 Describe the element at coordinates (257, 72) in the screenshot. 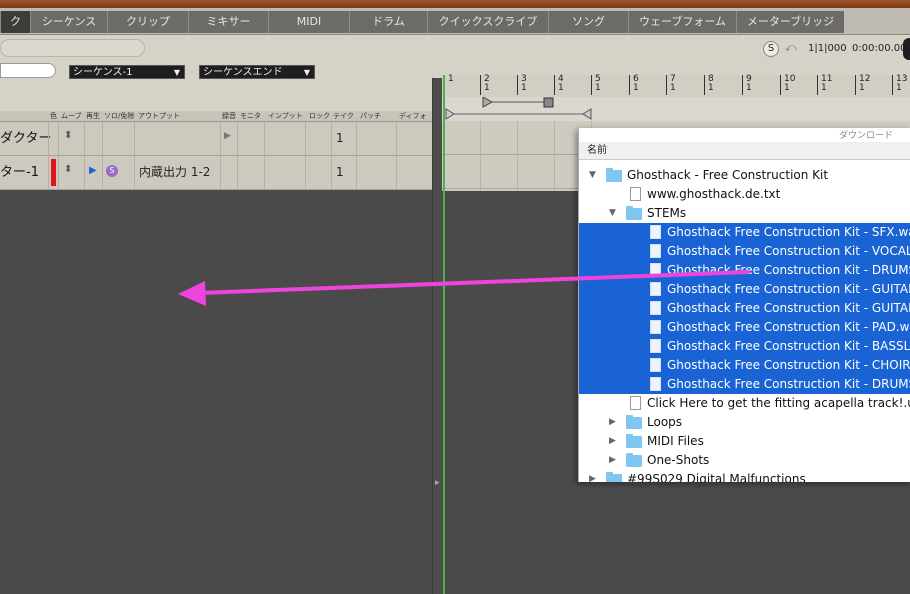

I see `sequence-end-dropdown: シーケンスエンド ▼` at that location.